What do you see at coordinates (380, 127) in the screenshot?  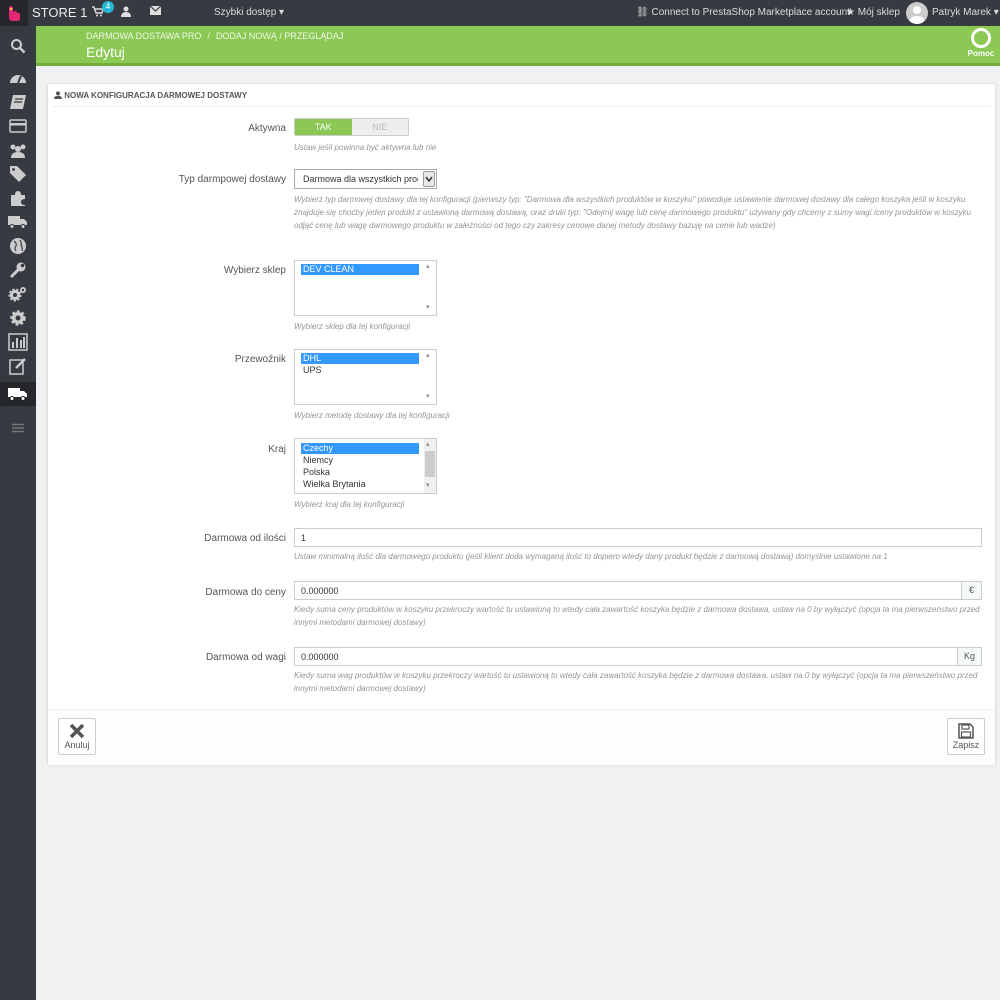 I see `toggle-no: NIE` at bounding box center [380, 127].